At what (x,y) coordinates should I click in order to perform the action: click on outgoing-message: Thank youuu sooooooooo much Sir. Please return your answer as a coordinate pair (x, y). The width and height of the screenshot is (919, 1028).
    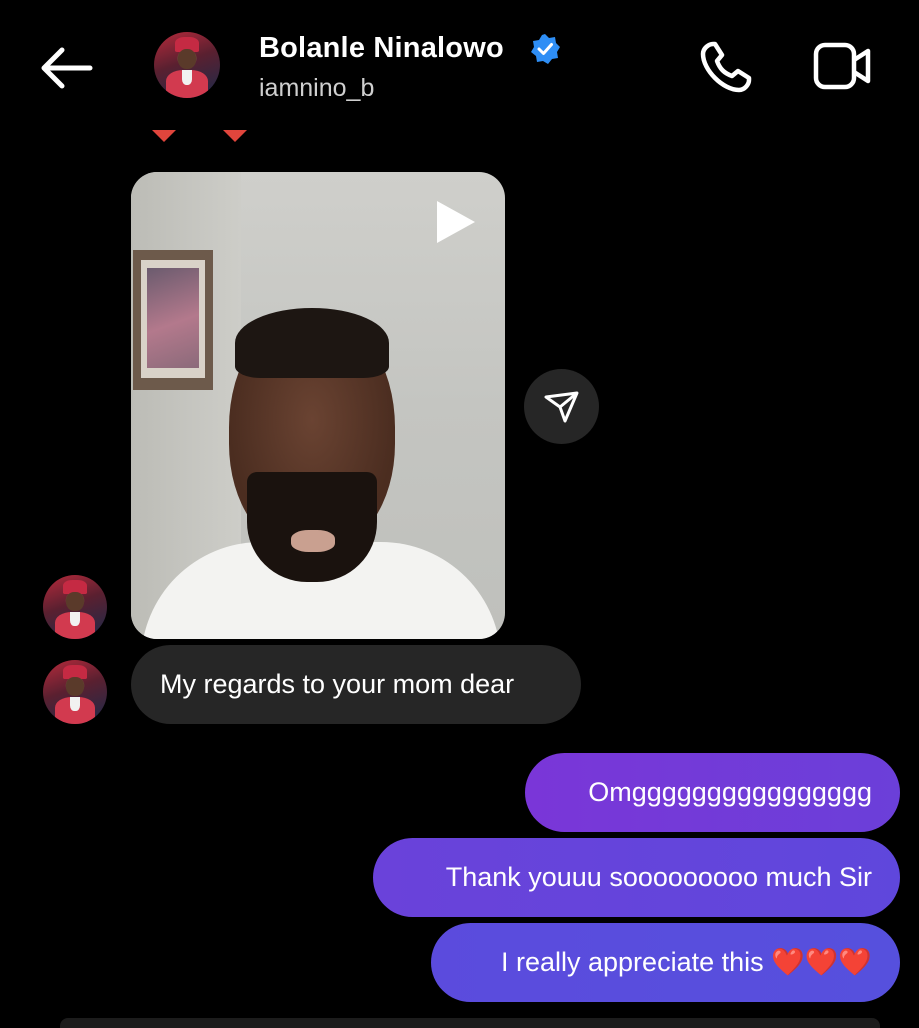
    Looking at the image, I should click on (636, 877).